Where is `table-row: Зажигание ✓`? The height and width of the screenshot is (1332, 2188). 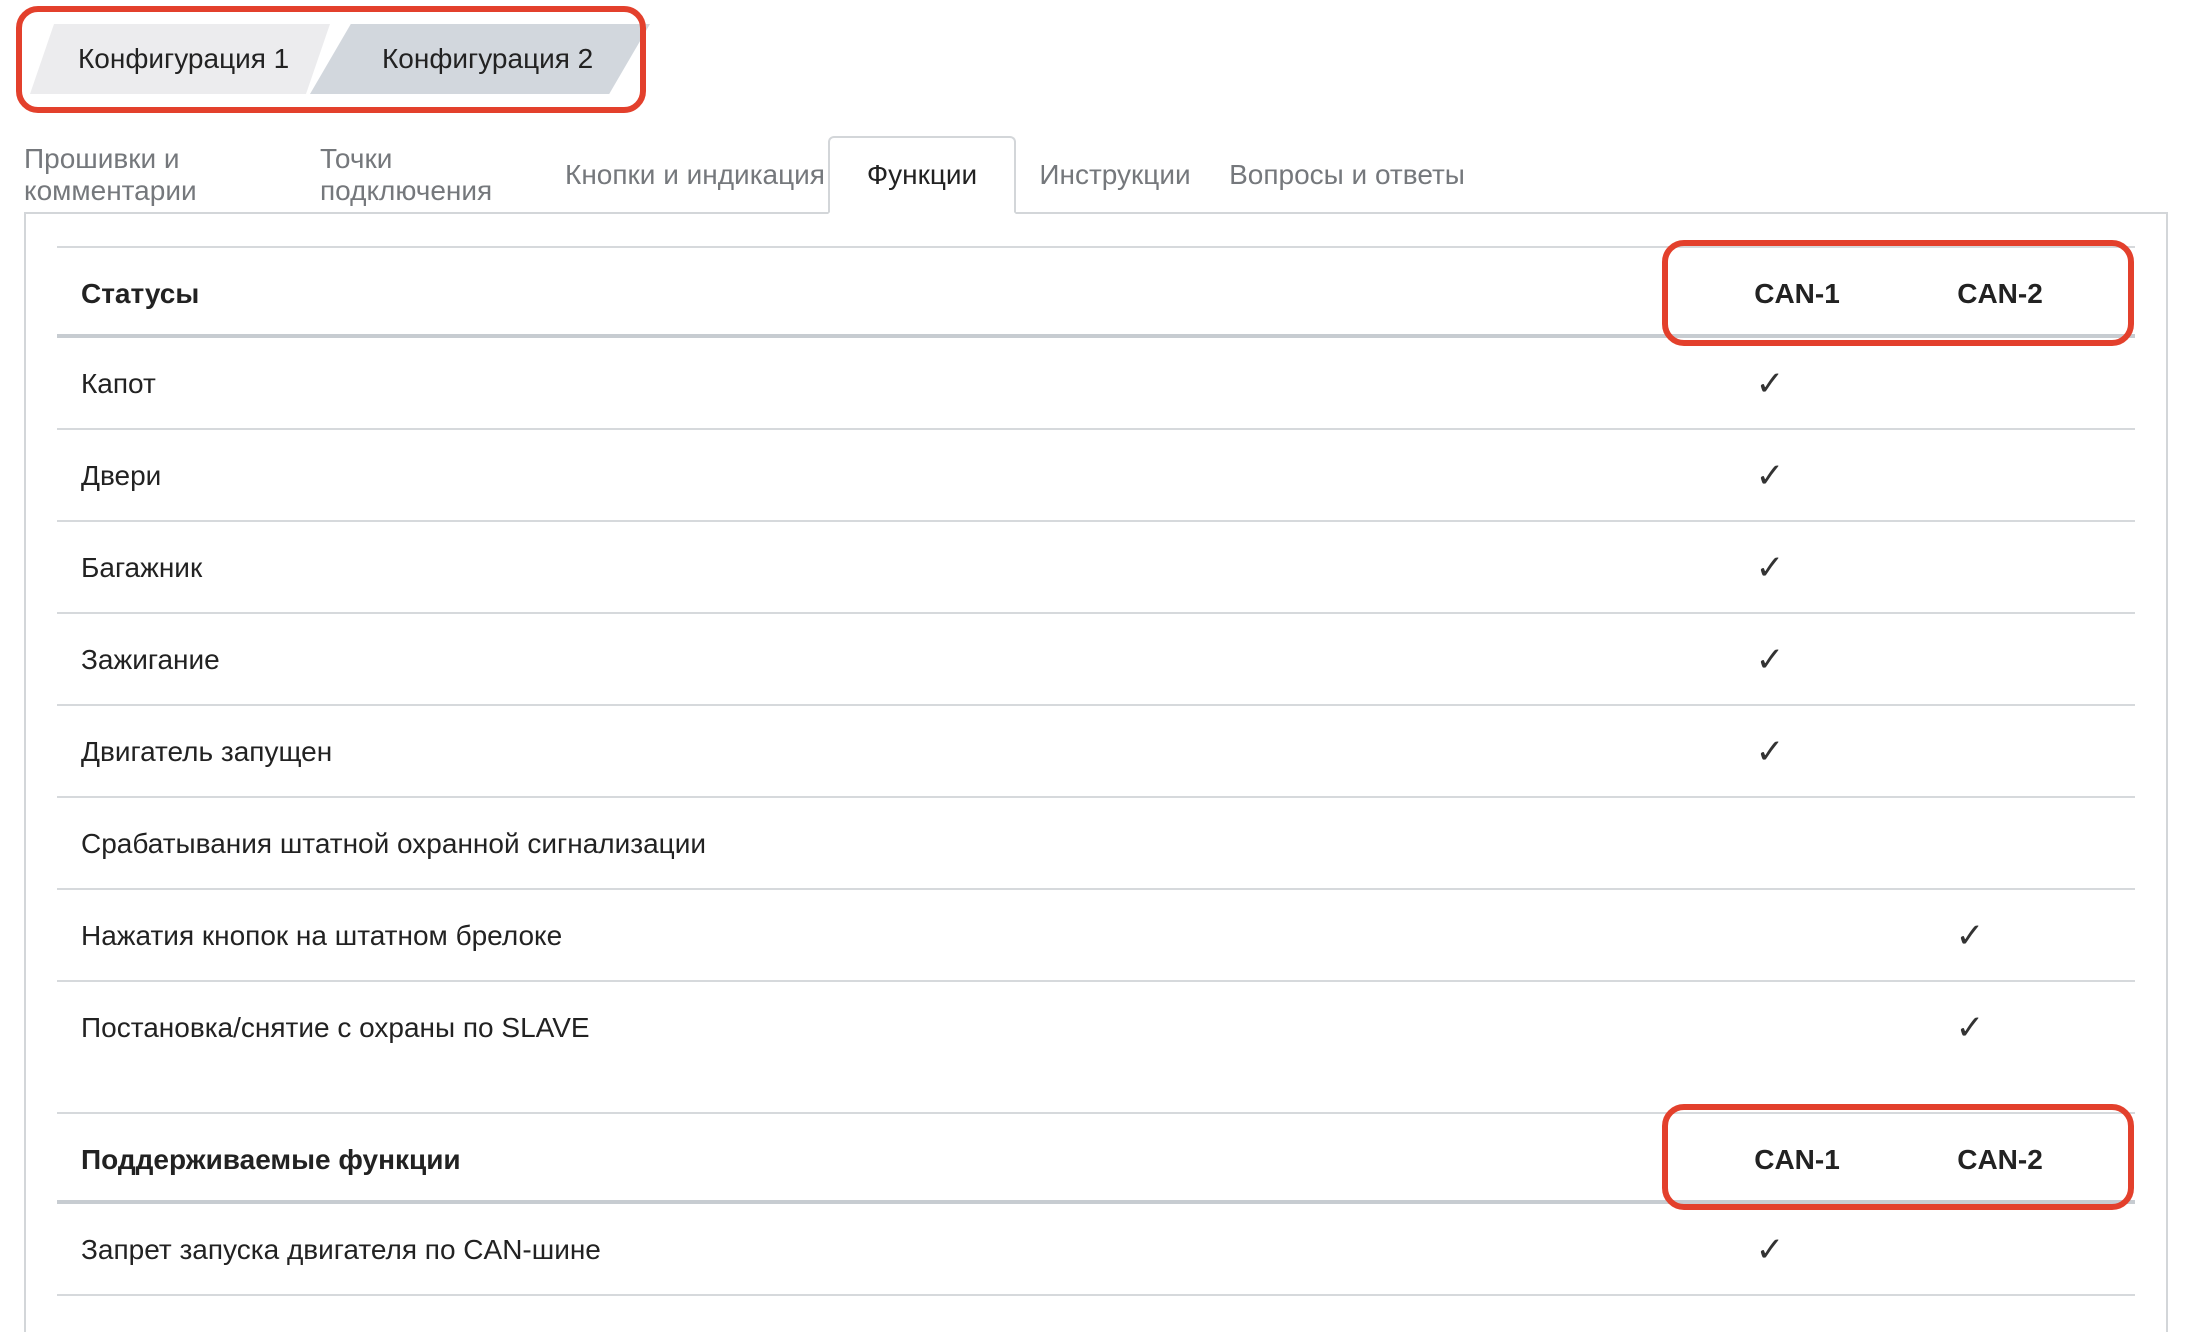 table-row: Зажигание ✓ is located at coordinates (1096, 660).